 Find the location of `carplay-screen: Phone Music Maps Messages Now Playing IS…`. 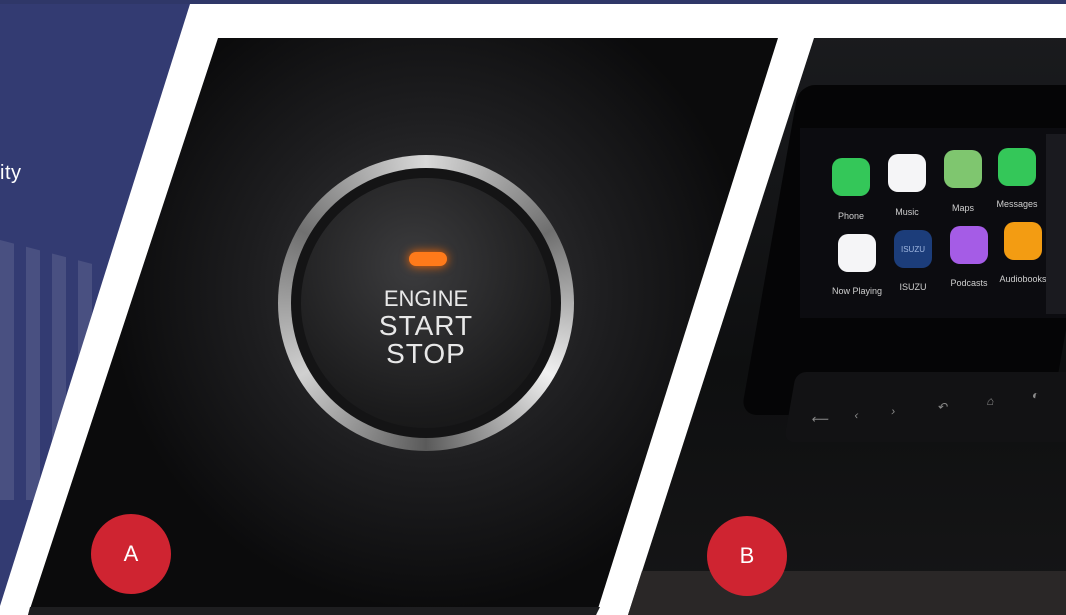

carplay-screen: Phone Music Maps Messages Now Playing IS… is located at coordinates (933, 223).